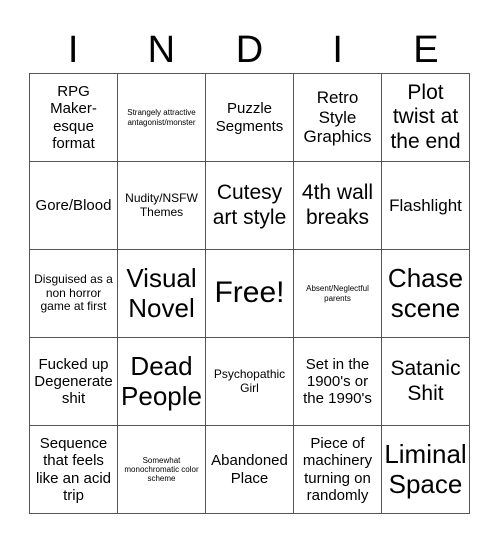  What do you see at coordinates (250, 382) in the screenshot?
I see `bingo-cell: Psychopathic Girl` at bounding box center [250, 382].